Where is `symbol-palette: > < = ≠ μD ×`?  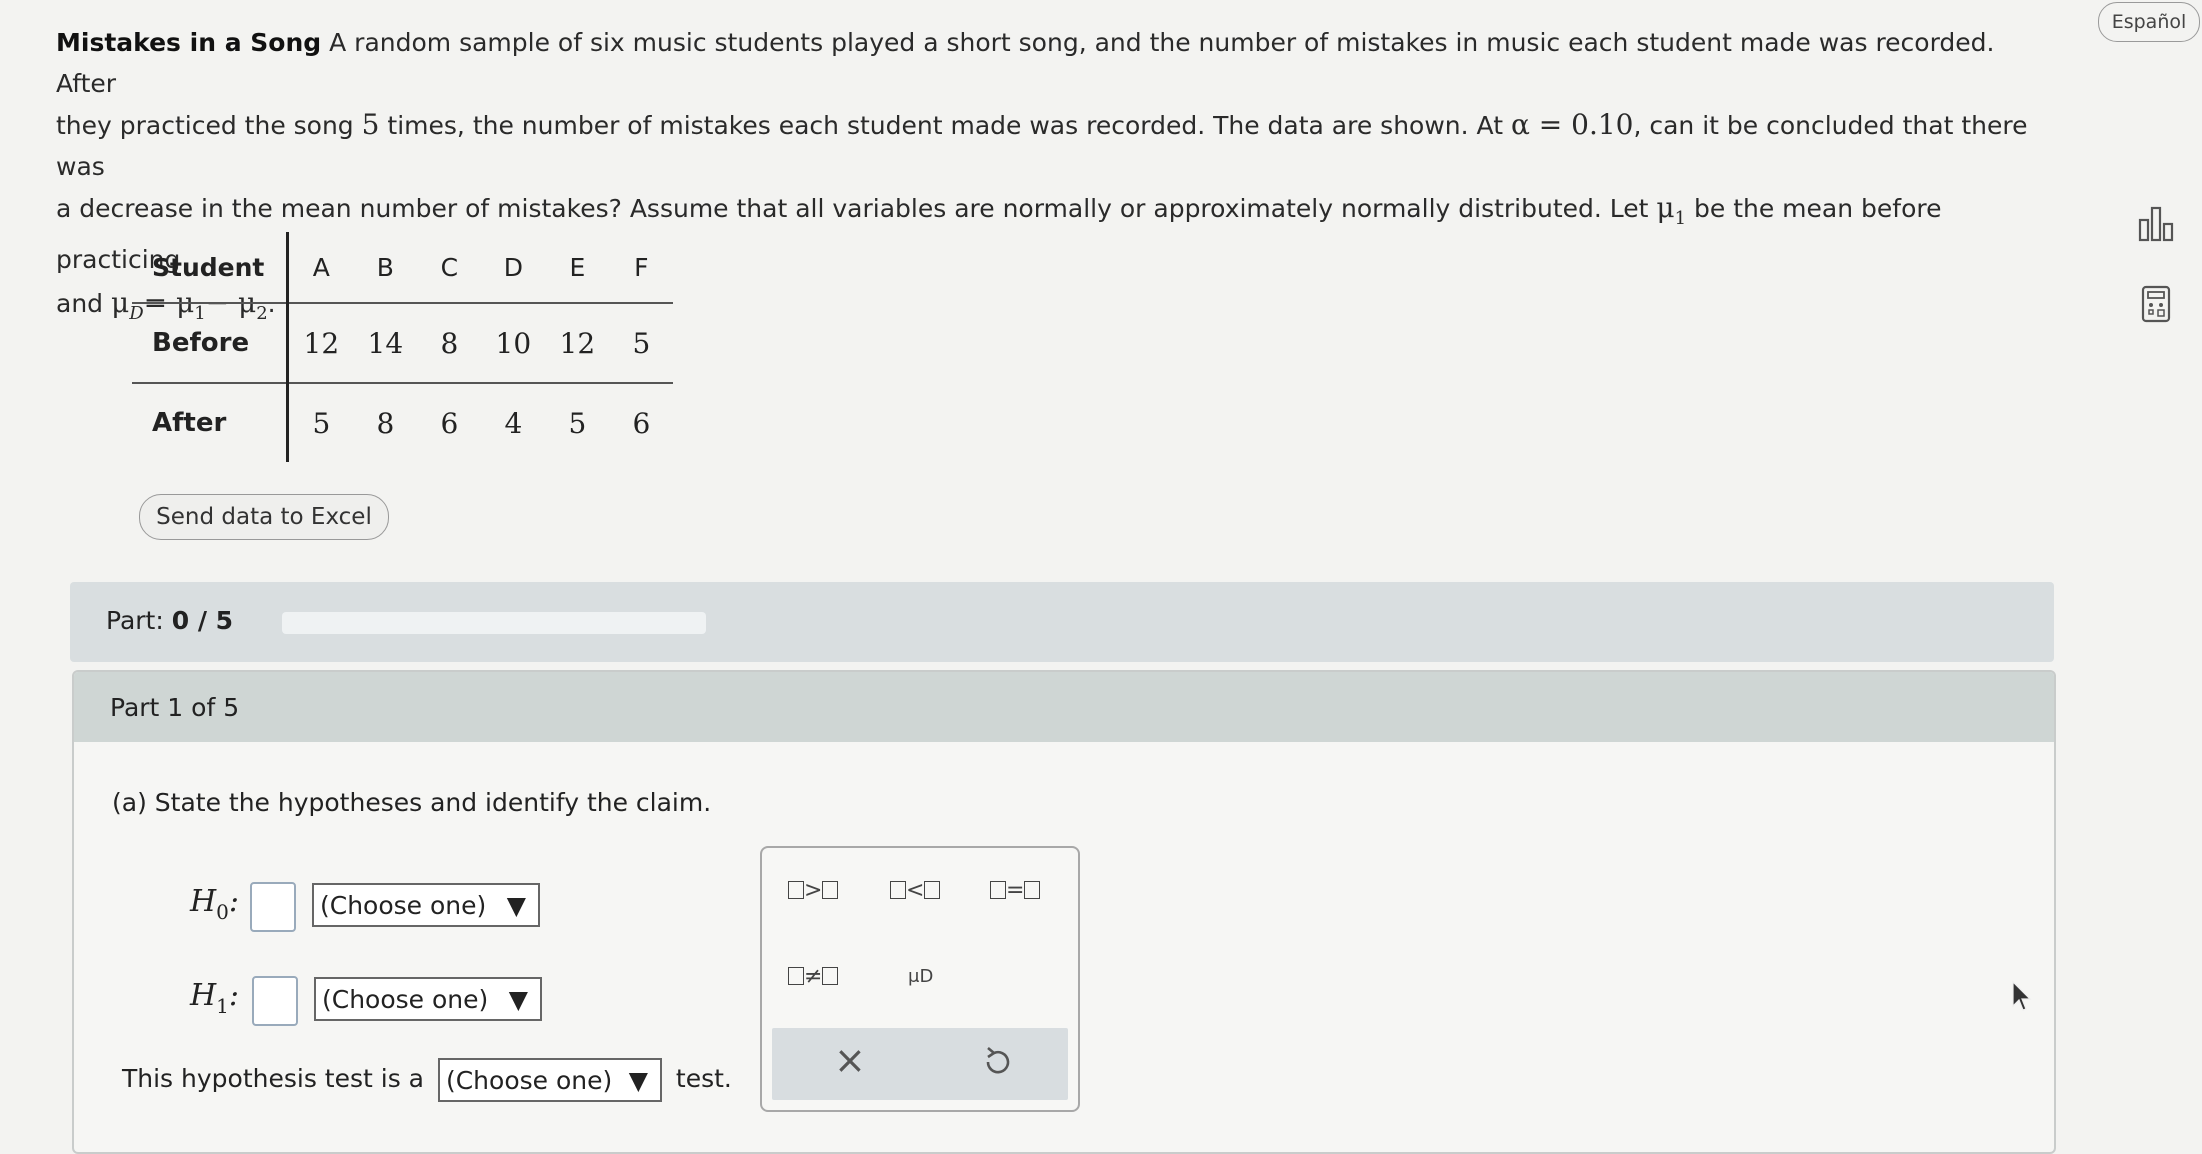 symbol-palette: > < = ≠ μD × is located at coordinates (920, 979).